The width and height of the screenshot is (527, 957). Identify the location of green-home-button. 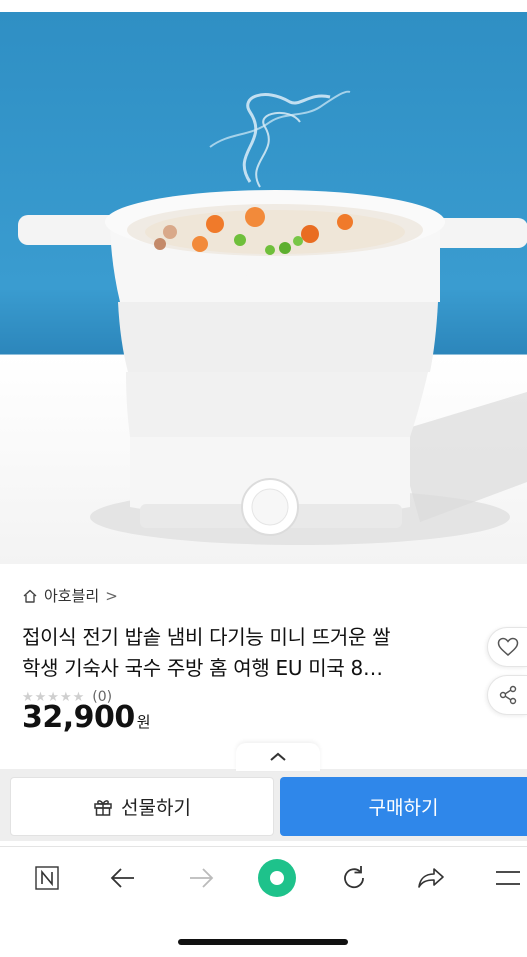
(277, 878).